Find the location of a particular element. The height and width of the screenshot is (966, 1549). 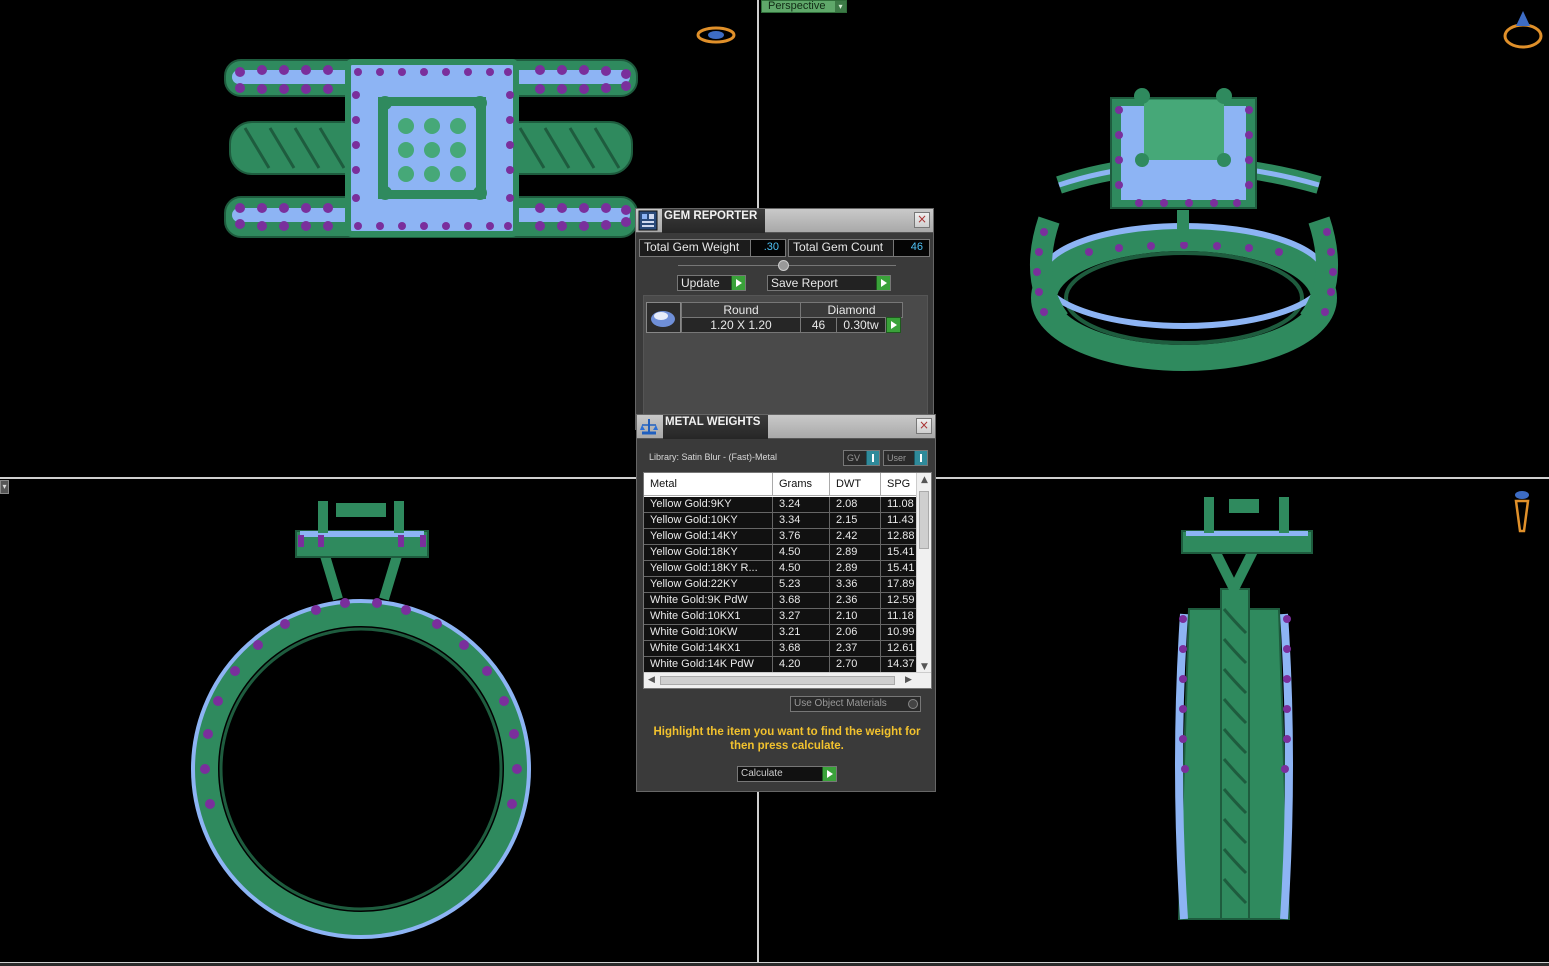

table-row: White Gold:9K PdW 3.68 2.36 12.59 is located at coordinates (780, 601).